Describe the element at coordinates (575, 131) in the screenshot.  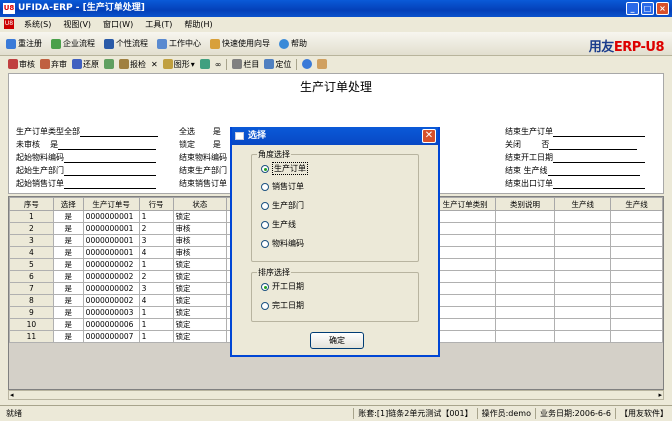
I see `filter-end-order: 结束生产订单` at that location.